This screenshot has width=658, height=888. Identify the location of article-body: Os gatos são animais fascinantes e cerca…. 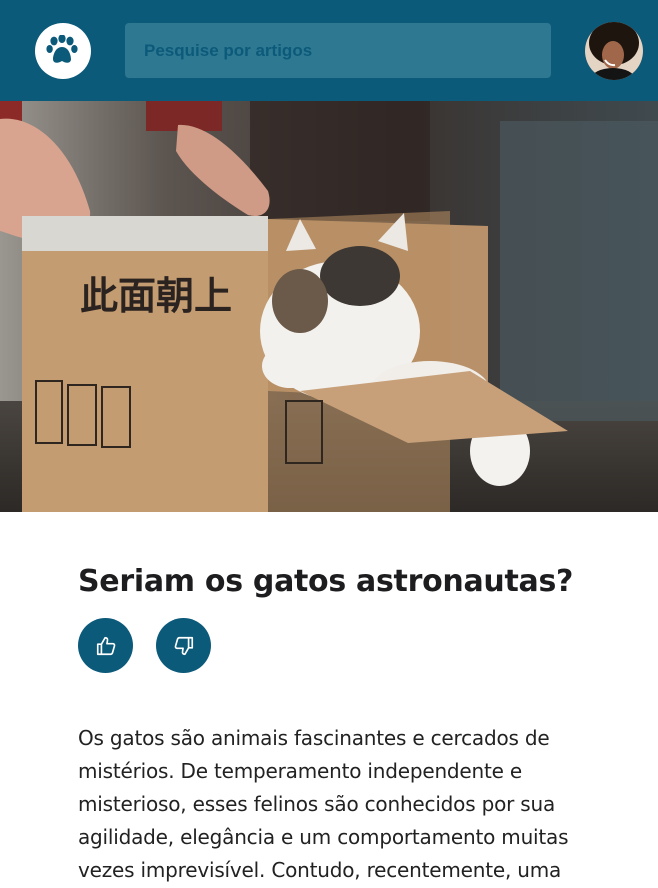
(323, 804).